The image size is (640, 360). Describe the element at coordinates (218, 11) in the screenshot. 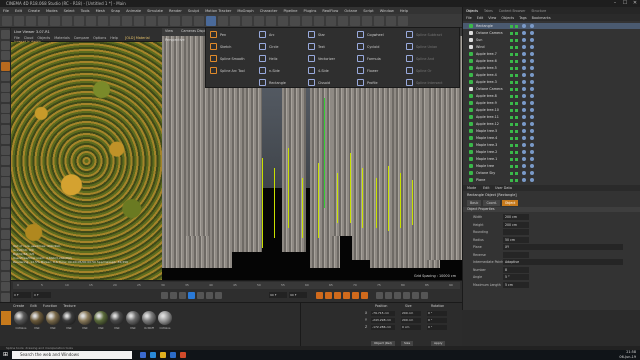

I see `menu-motion-tracker: Motion Tracker` at that location.